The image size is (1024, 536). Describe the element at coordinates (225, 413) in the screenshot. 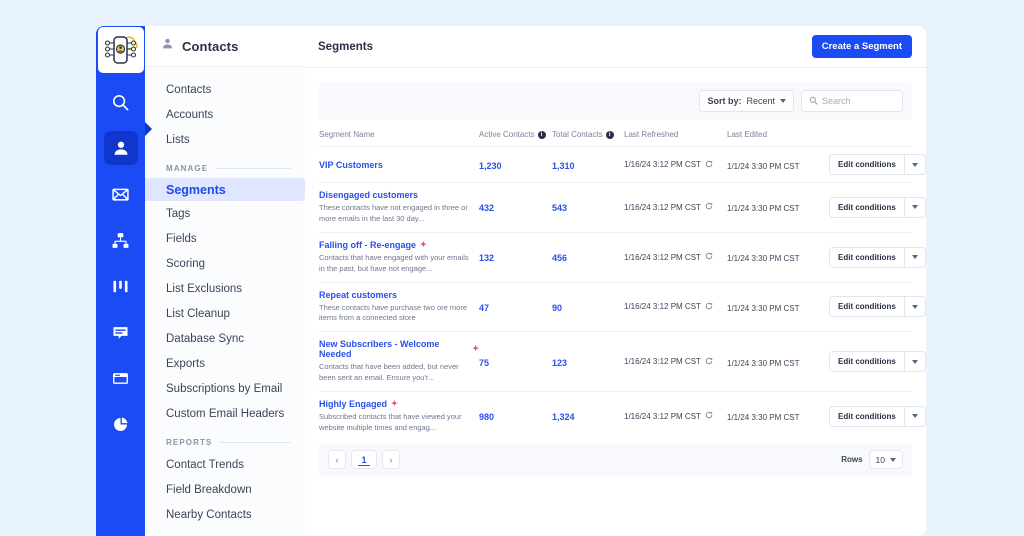

I see `sidebar-item-custom-email-headers: Custom Email Headers` at that location.